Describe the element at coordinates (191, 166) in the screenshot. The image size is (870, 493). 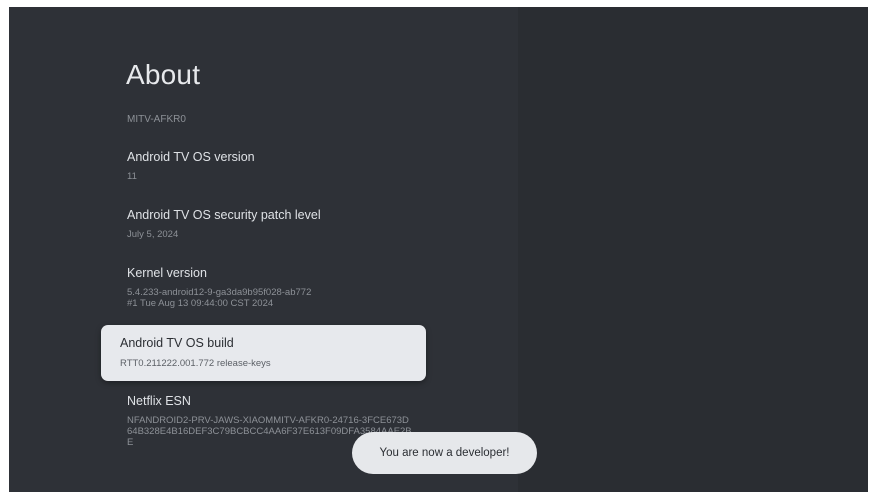
I see `os-version-item: Android TV OS version 11` at that location.